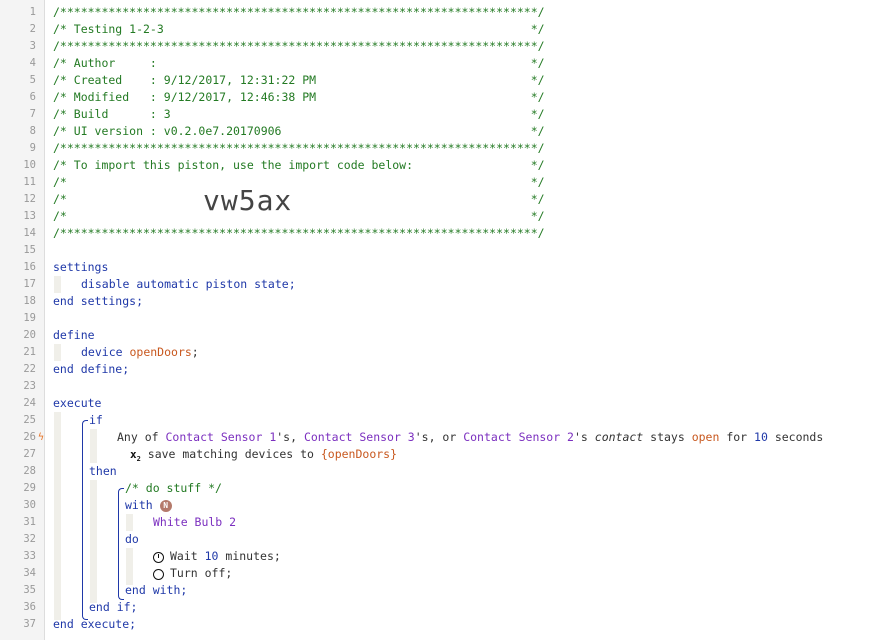  Describe the element at coordinates (29, 216) in the screenshot. I see `line-number: 13` at that location.